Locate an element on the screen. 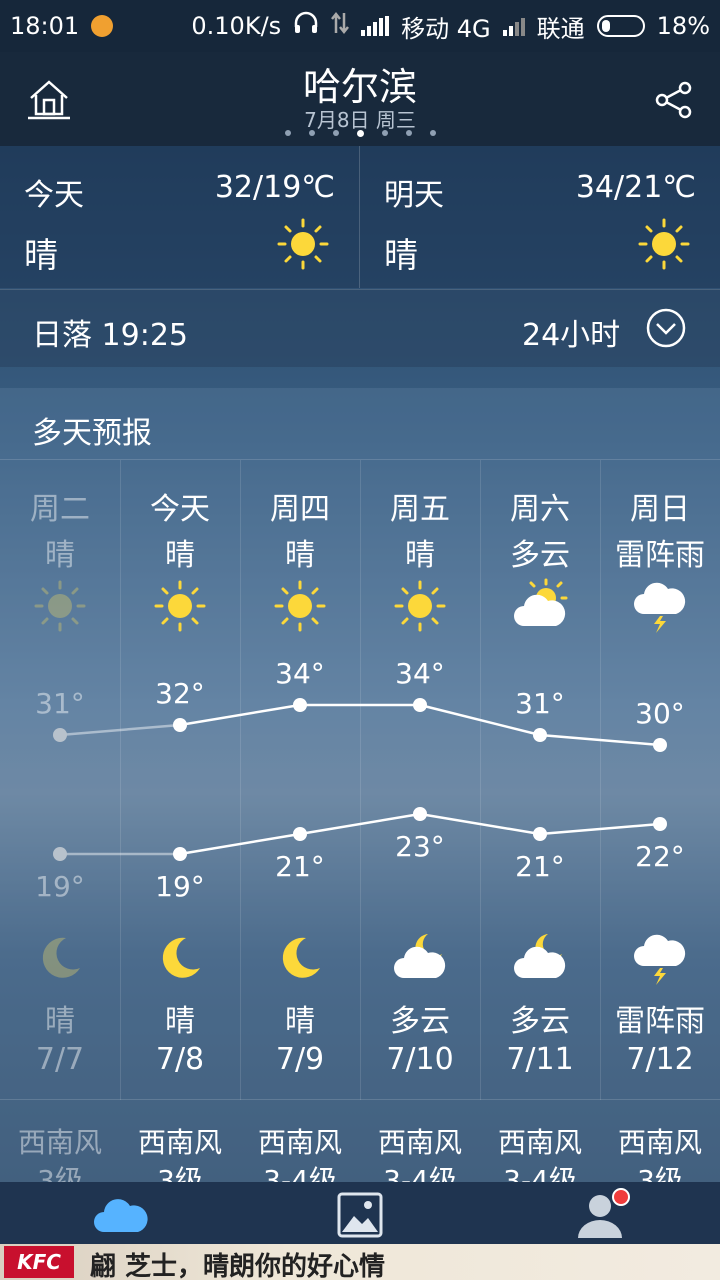 Image resolution: width=720 pixels, height=1280 pixels. sunset-time: 日落 19:25 is located at coordinates (110, 335).